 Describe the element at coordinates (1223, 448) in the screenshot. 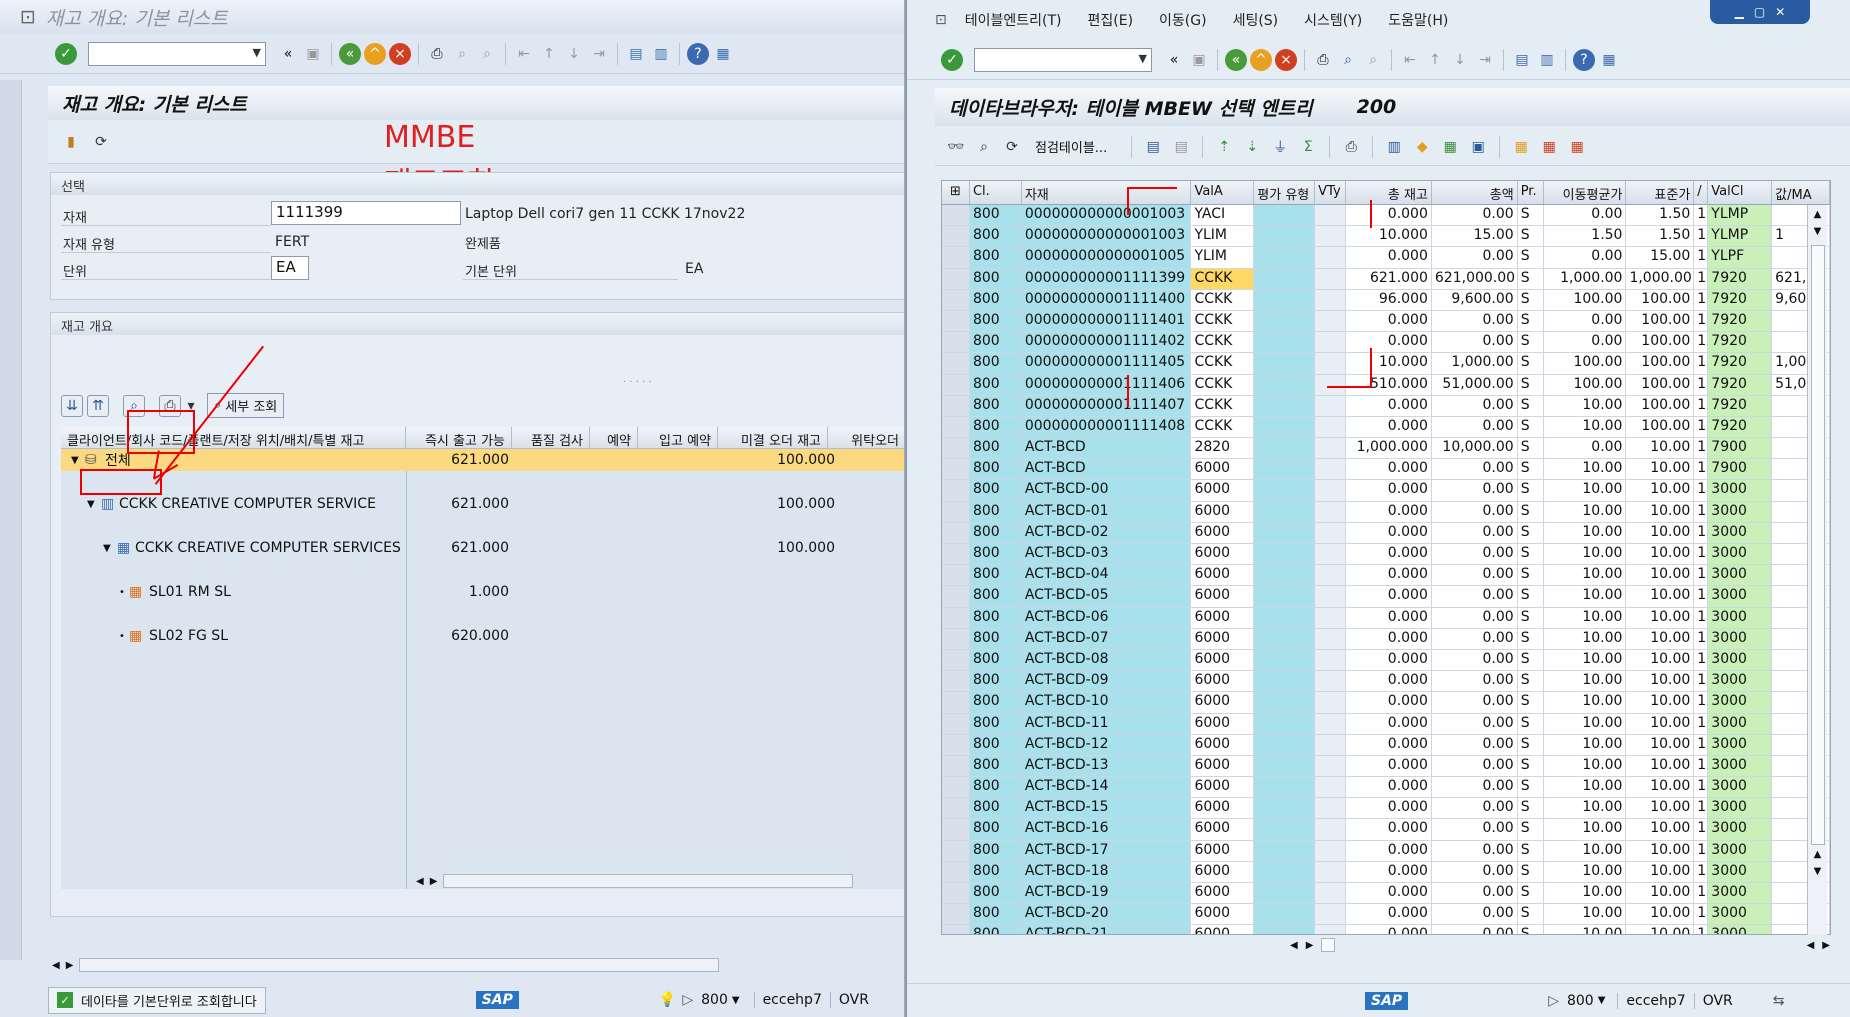

I see `cell-valuation-area: 2820` at that location.